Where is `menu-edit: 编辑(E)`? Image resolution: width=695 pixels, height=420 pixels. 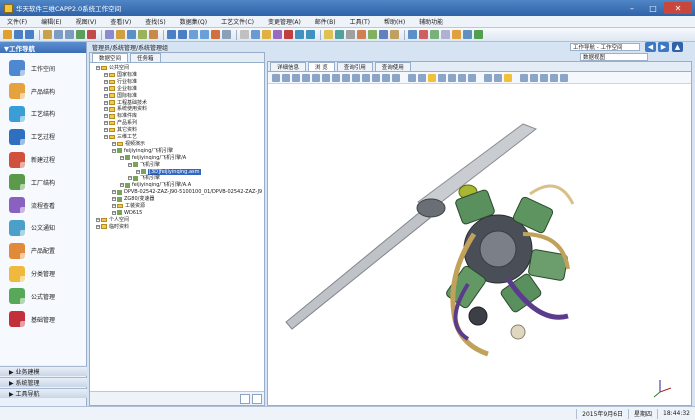
menu-edit: 编辑(E) is located at coordinates (51, 21).